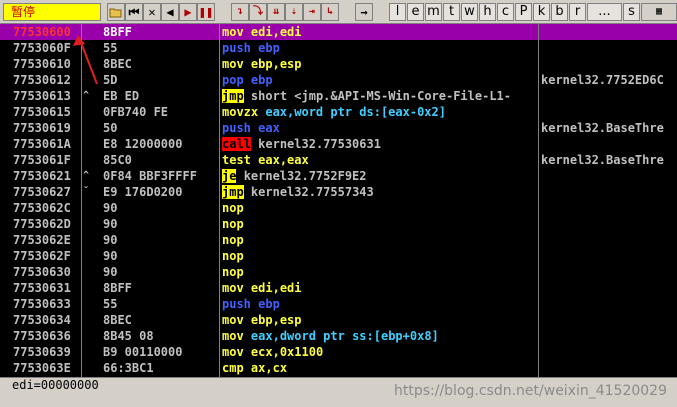 The width and height of the screenshot is (677, 407). I want to click on operands: short <jmp.&API-MS-Win-Core-File-L1-, so click(381, 96).